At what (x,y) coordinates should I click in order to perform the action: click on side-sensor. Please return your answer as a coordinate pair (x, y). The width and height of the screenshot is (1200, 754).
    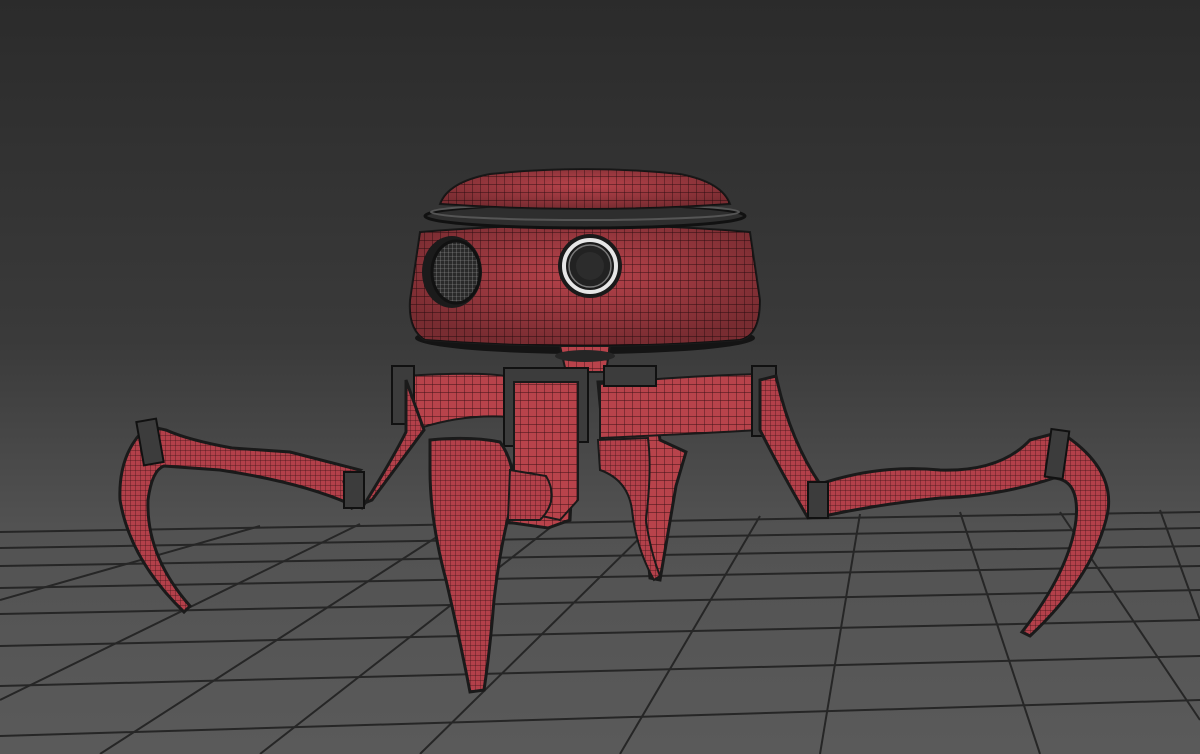
    Looking at the image, I should click on (452, 272).